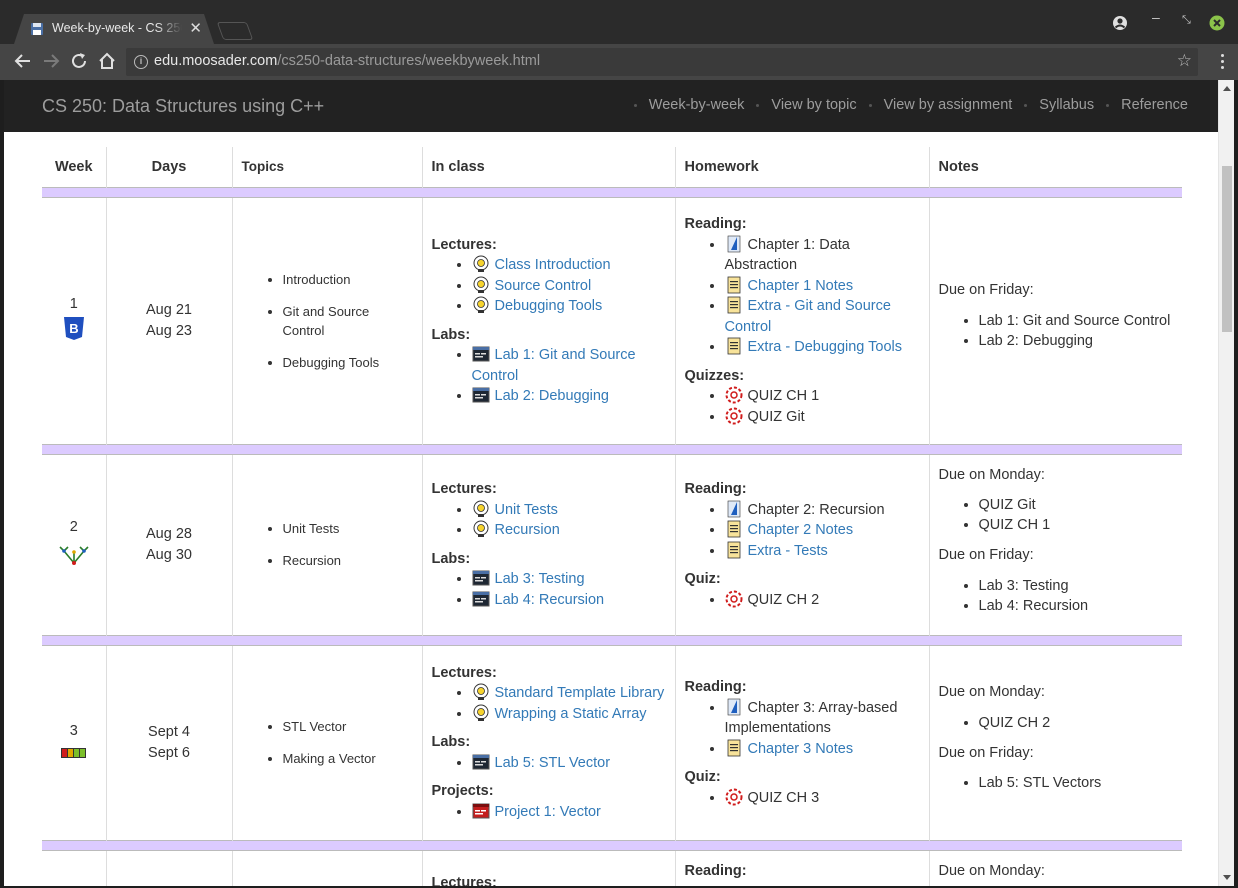 This screenshot has height=888, width=1238. Describe the element at coordinates (74, 320) in the screenshot. I see `week-cell: 1 B` at that location.